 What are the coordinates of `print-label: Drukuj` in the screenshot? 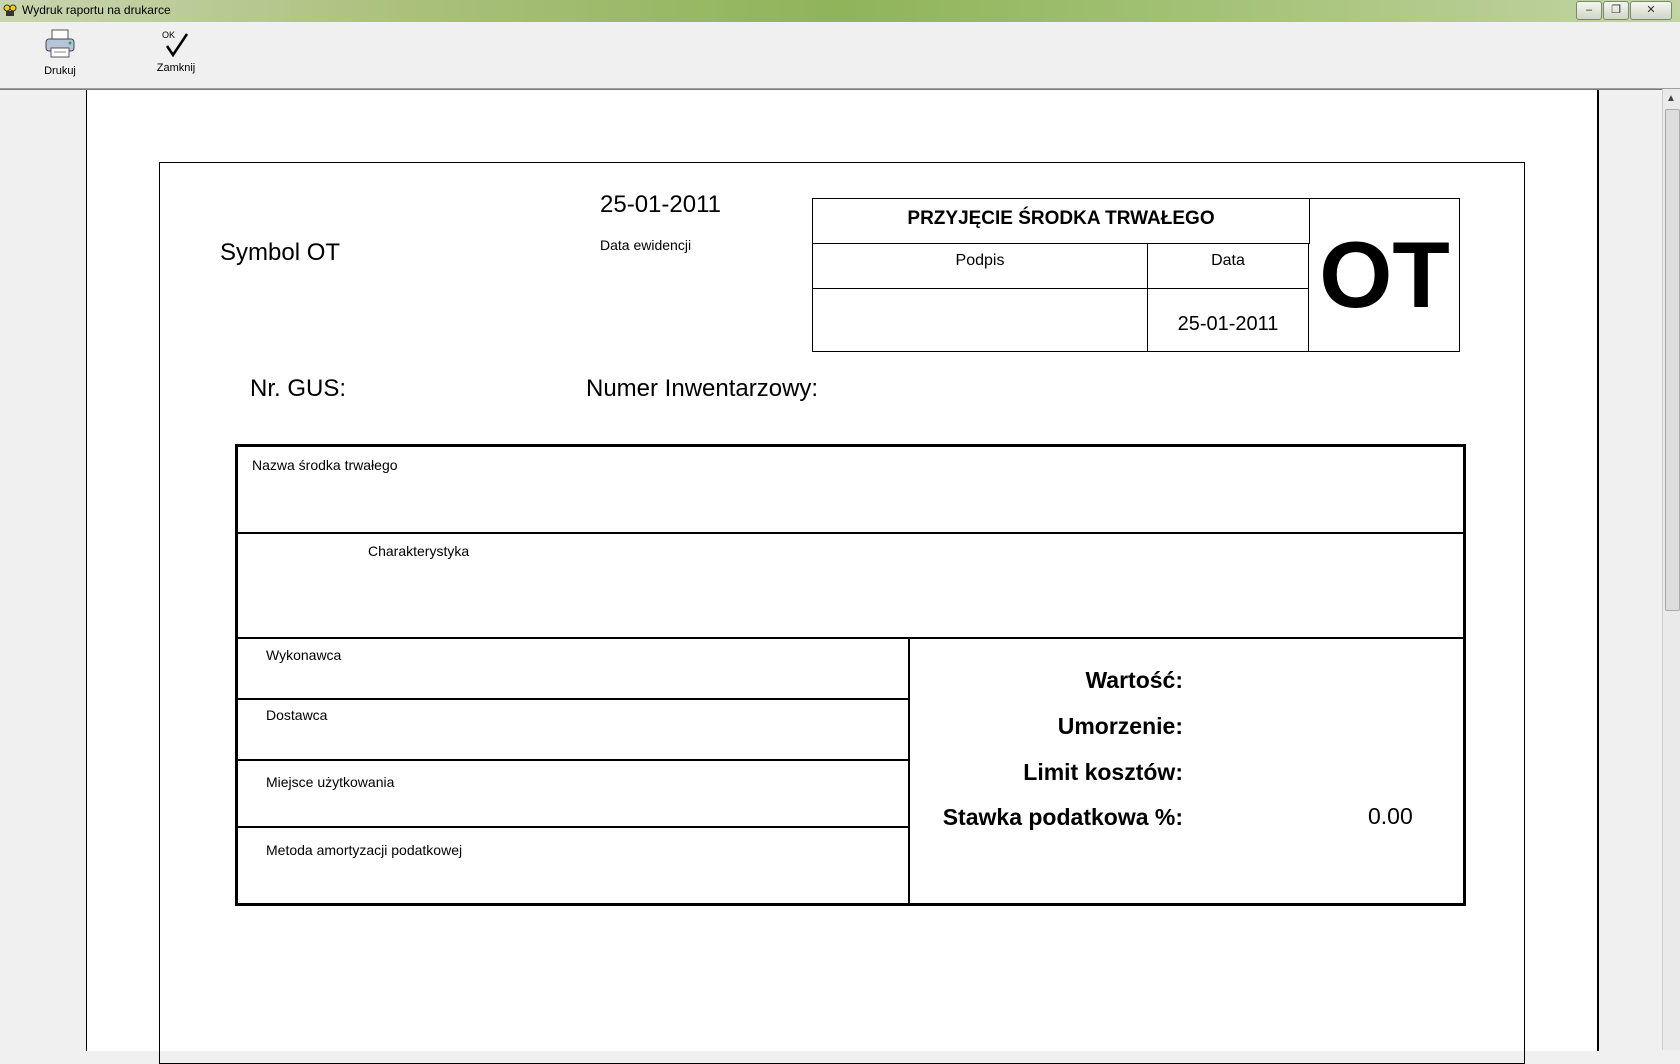 It's located at (60, 71).